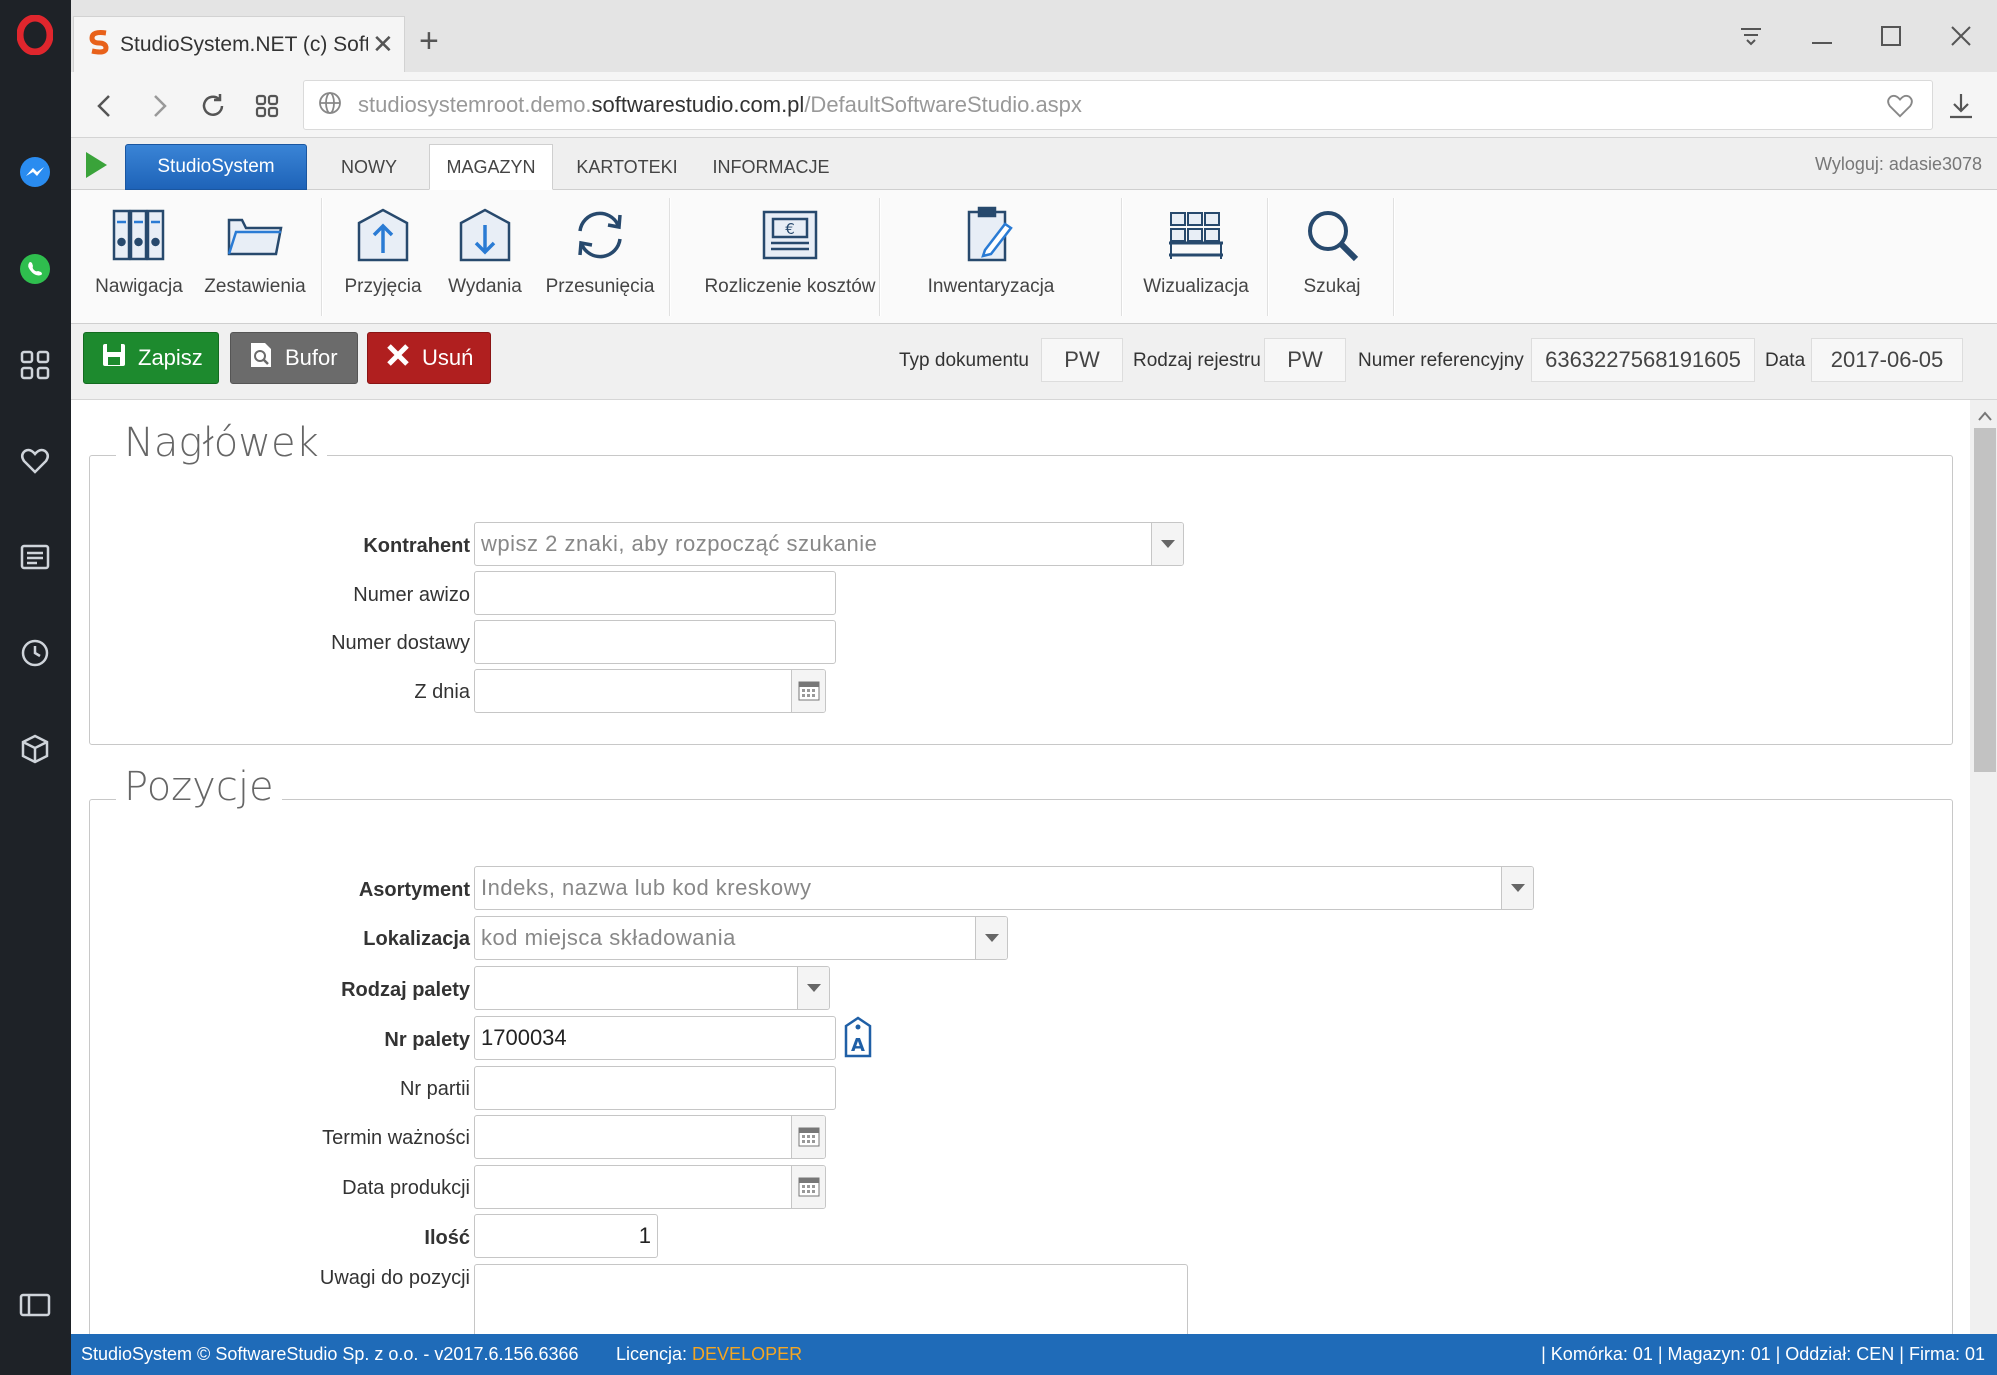 Image resolution: width=1997 pixels, height=1375 pixels. What do you see at coordinates (369, 167) in the screenshot?
I see `tab-nowy: NOWY` at bounding box center [369, 167].